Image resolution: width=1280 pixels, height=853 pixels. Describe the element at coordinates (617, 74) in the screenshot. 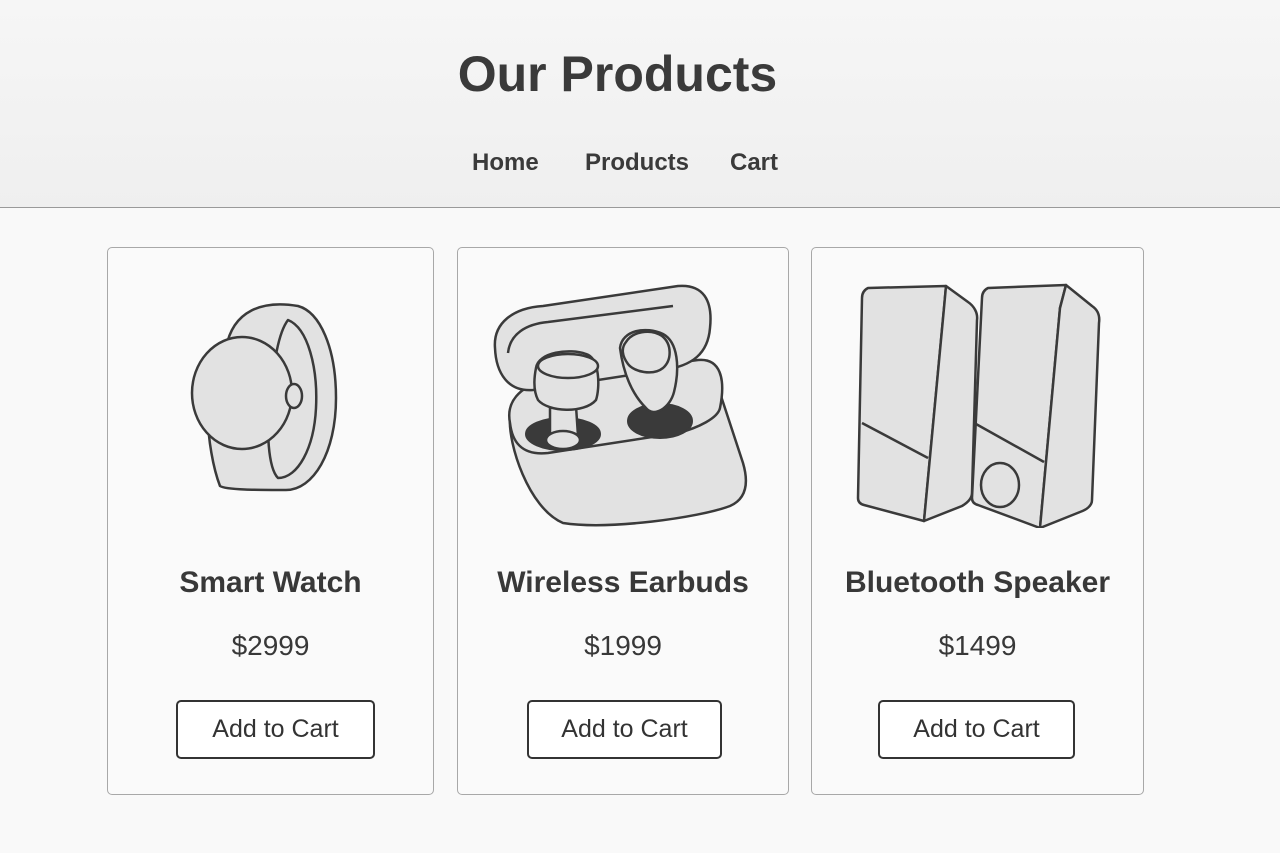

I see `page-title: Our Products` at that location.